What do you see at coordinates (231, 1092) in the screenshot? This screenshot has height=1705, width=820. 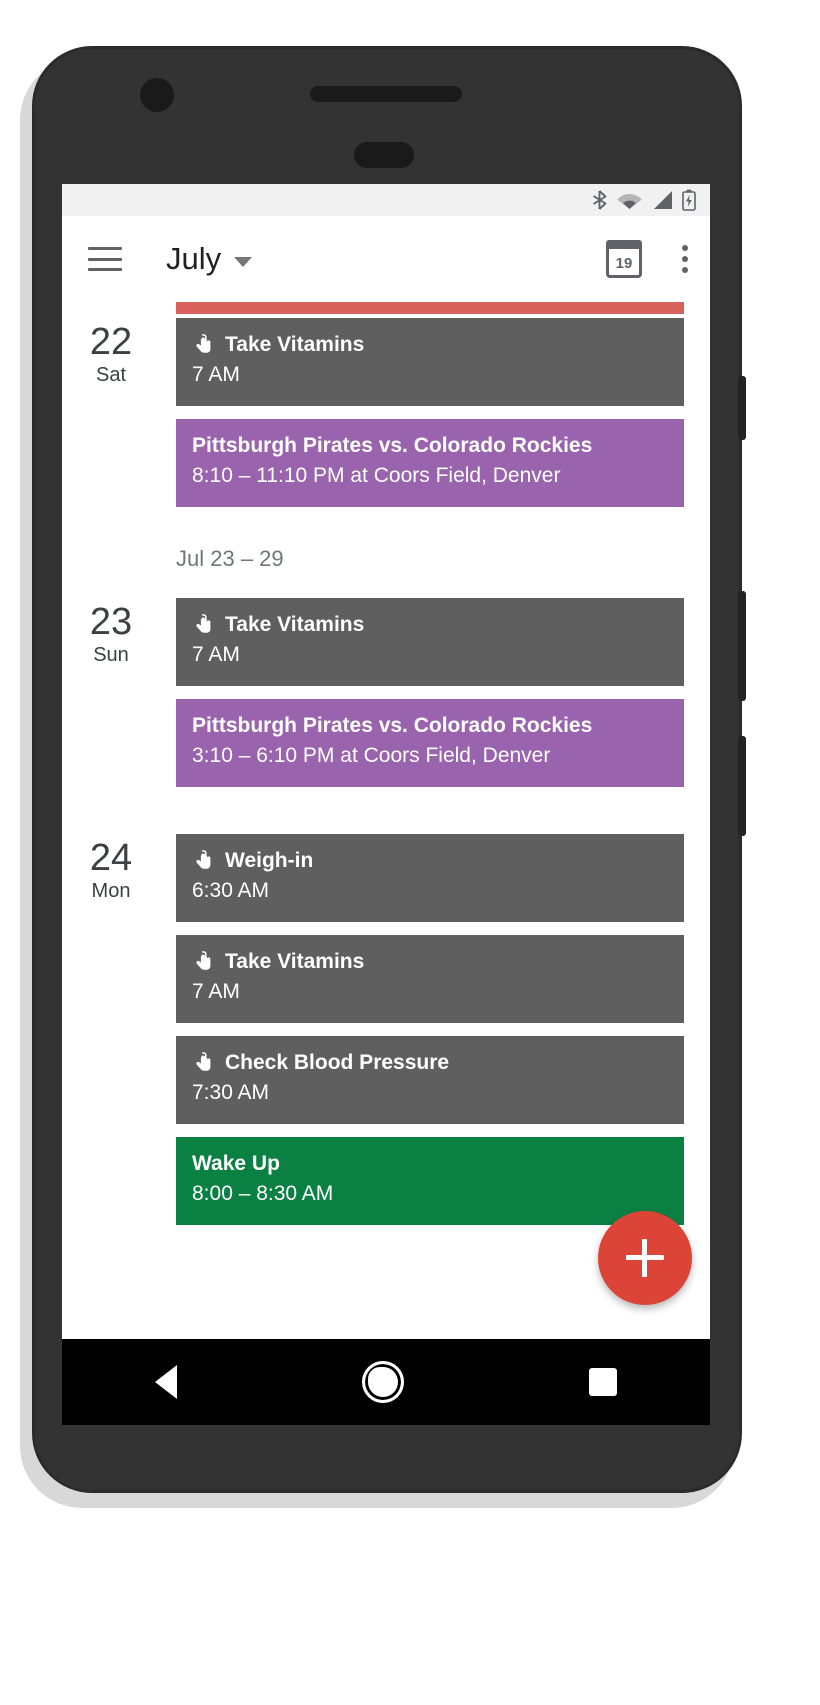 I see `event-subtitle: 7:30 AM` at bounding box center [231, 1092].